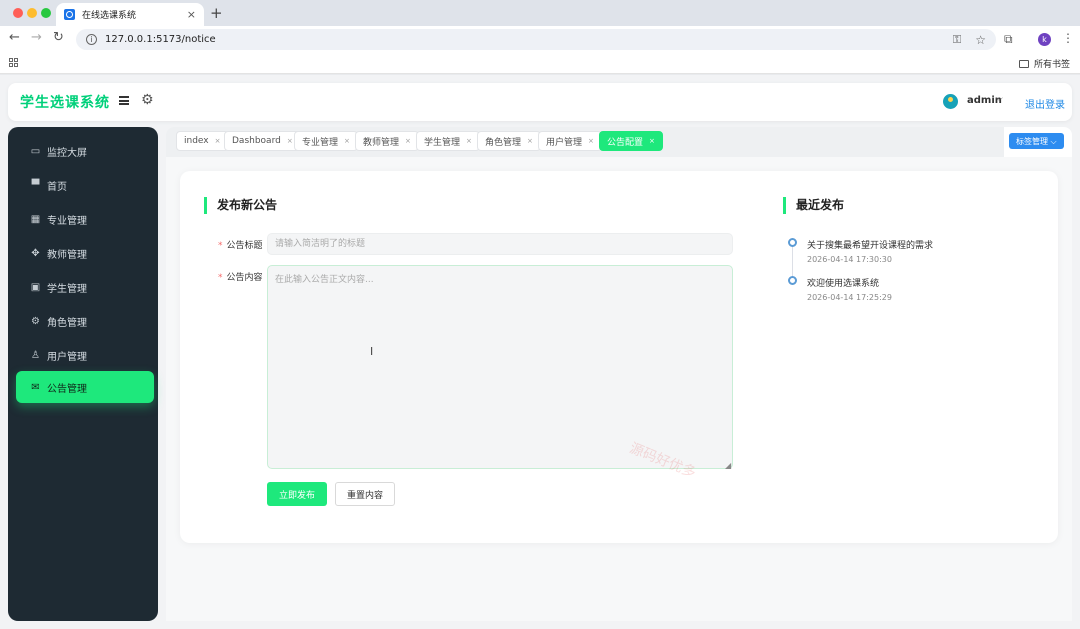 The image size is (1080, 629). Describe the element at coordinates (57, 187) in the screenshot. I see `sidebar-item-label: 首页` at that location.